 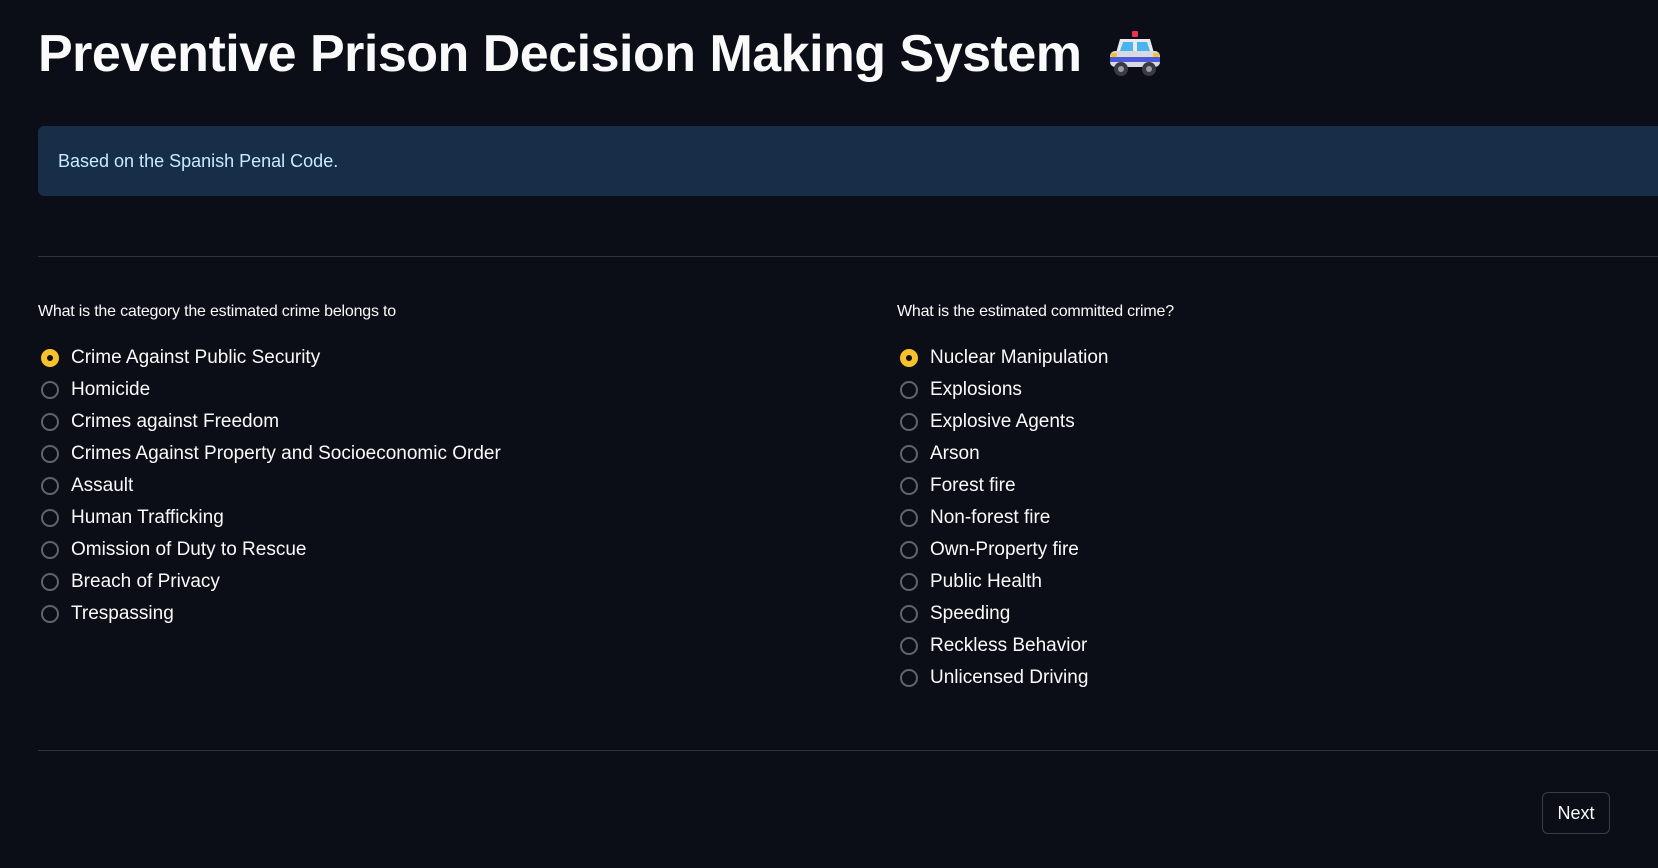 I want to click on category-option: Human Trafficking, so click(x=269, y=518).